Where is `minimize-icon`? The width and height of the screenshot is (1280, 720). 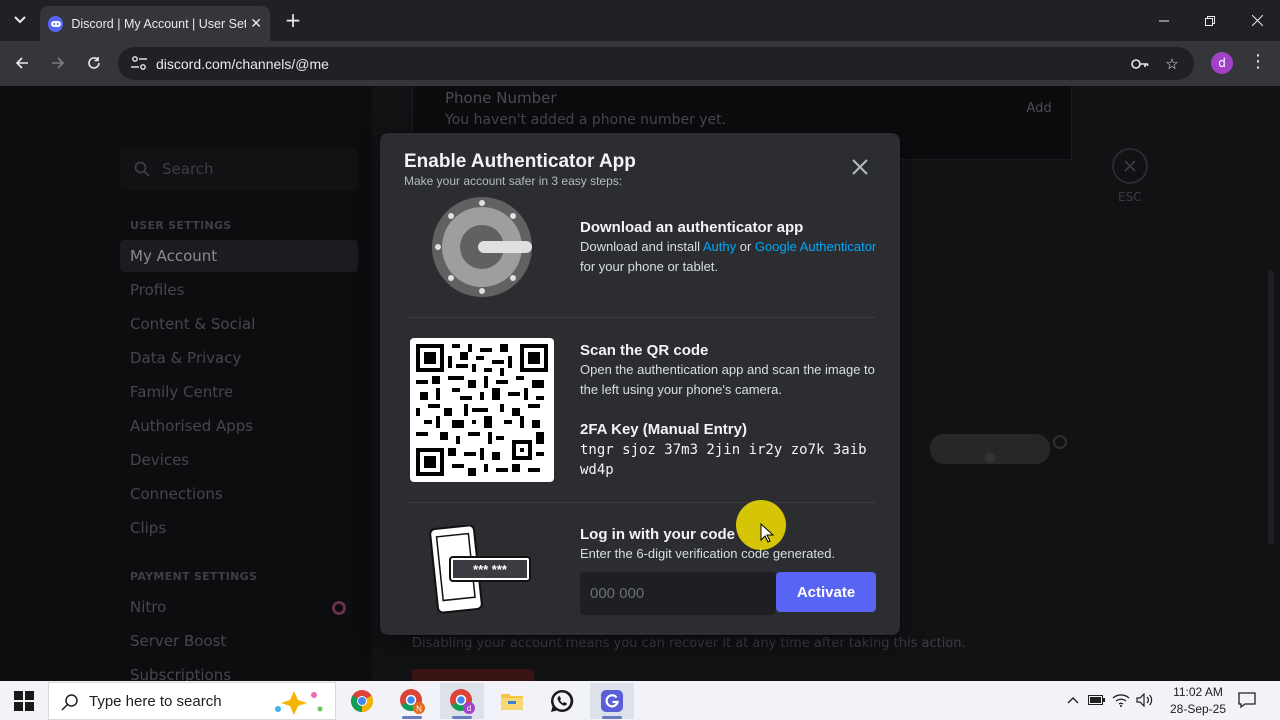
minimize-icon is located at coordinates (1164, 20).